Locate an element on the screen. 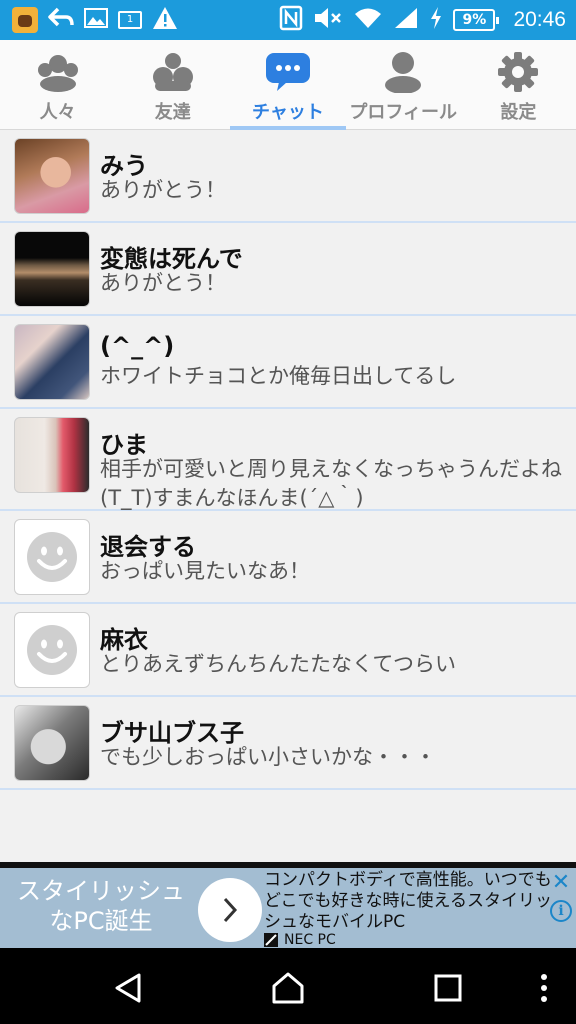 This screenshot has height=1024, width=576. recent-apps-button is located at coordinates (448, 988).